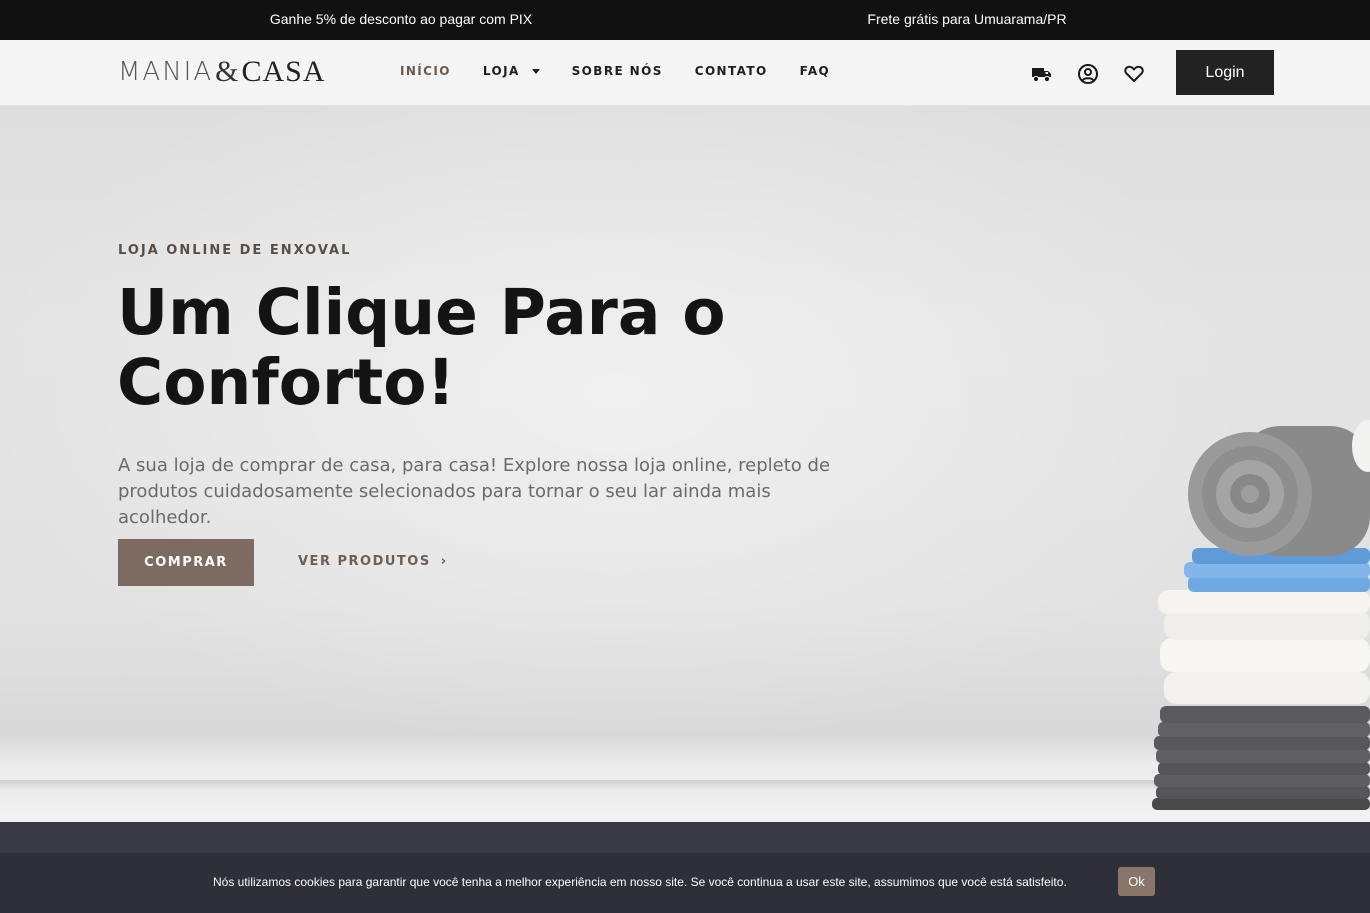 This screenshot has height=913, width=1370. I want to click on nav-label: FAQ, so click(815, 71).